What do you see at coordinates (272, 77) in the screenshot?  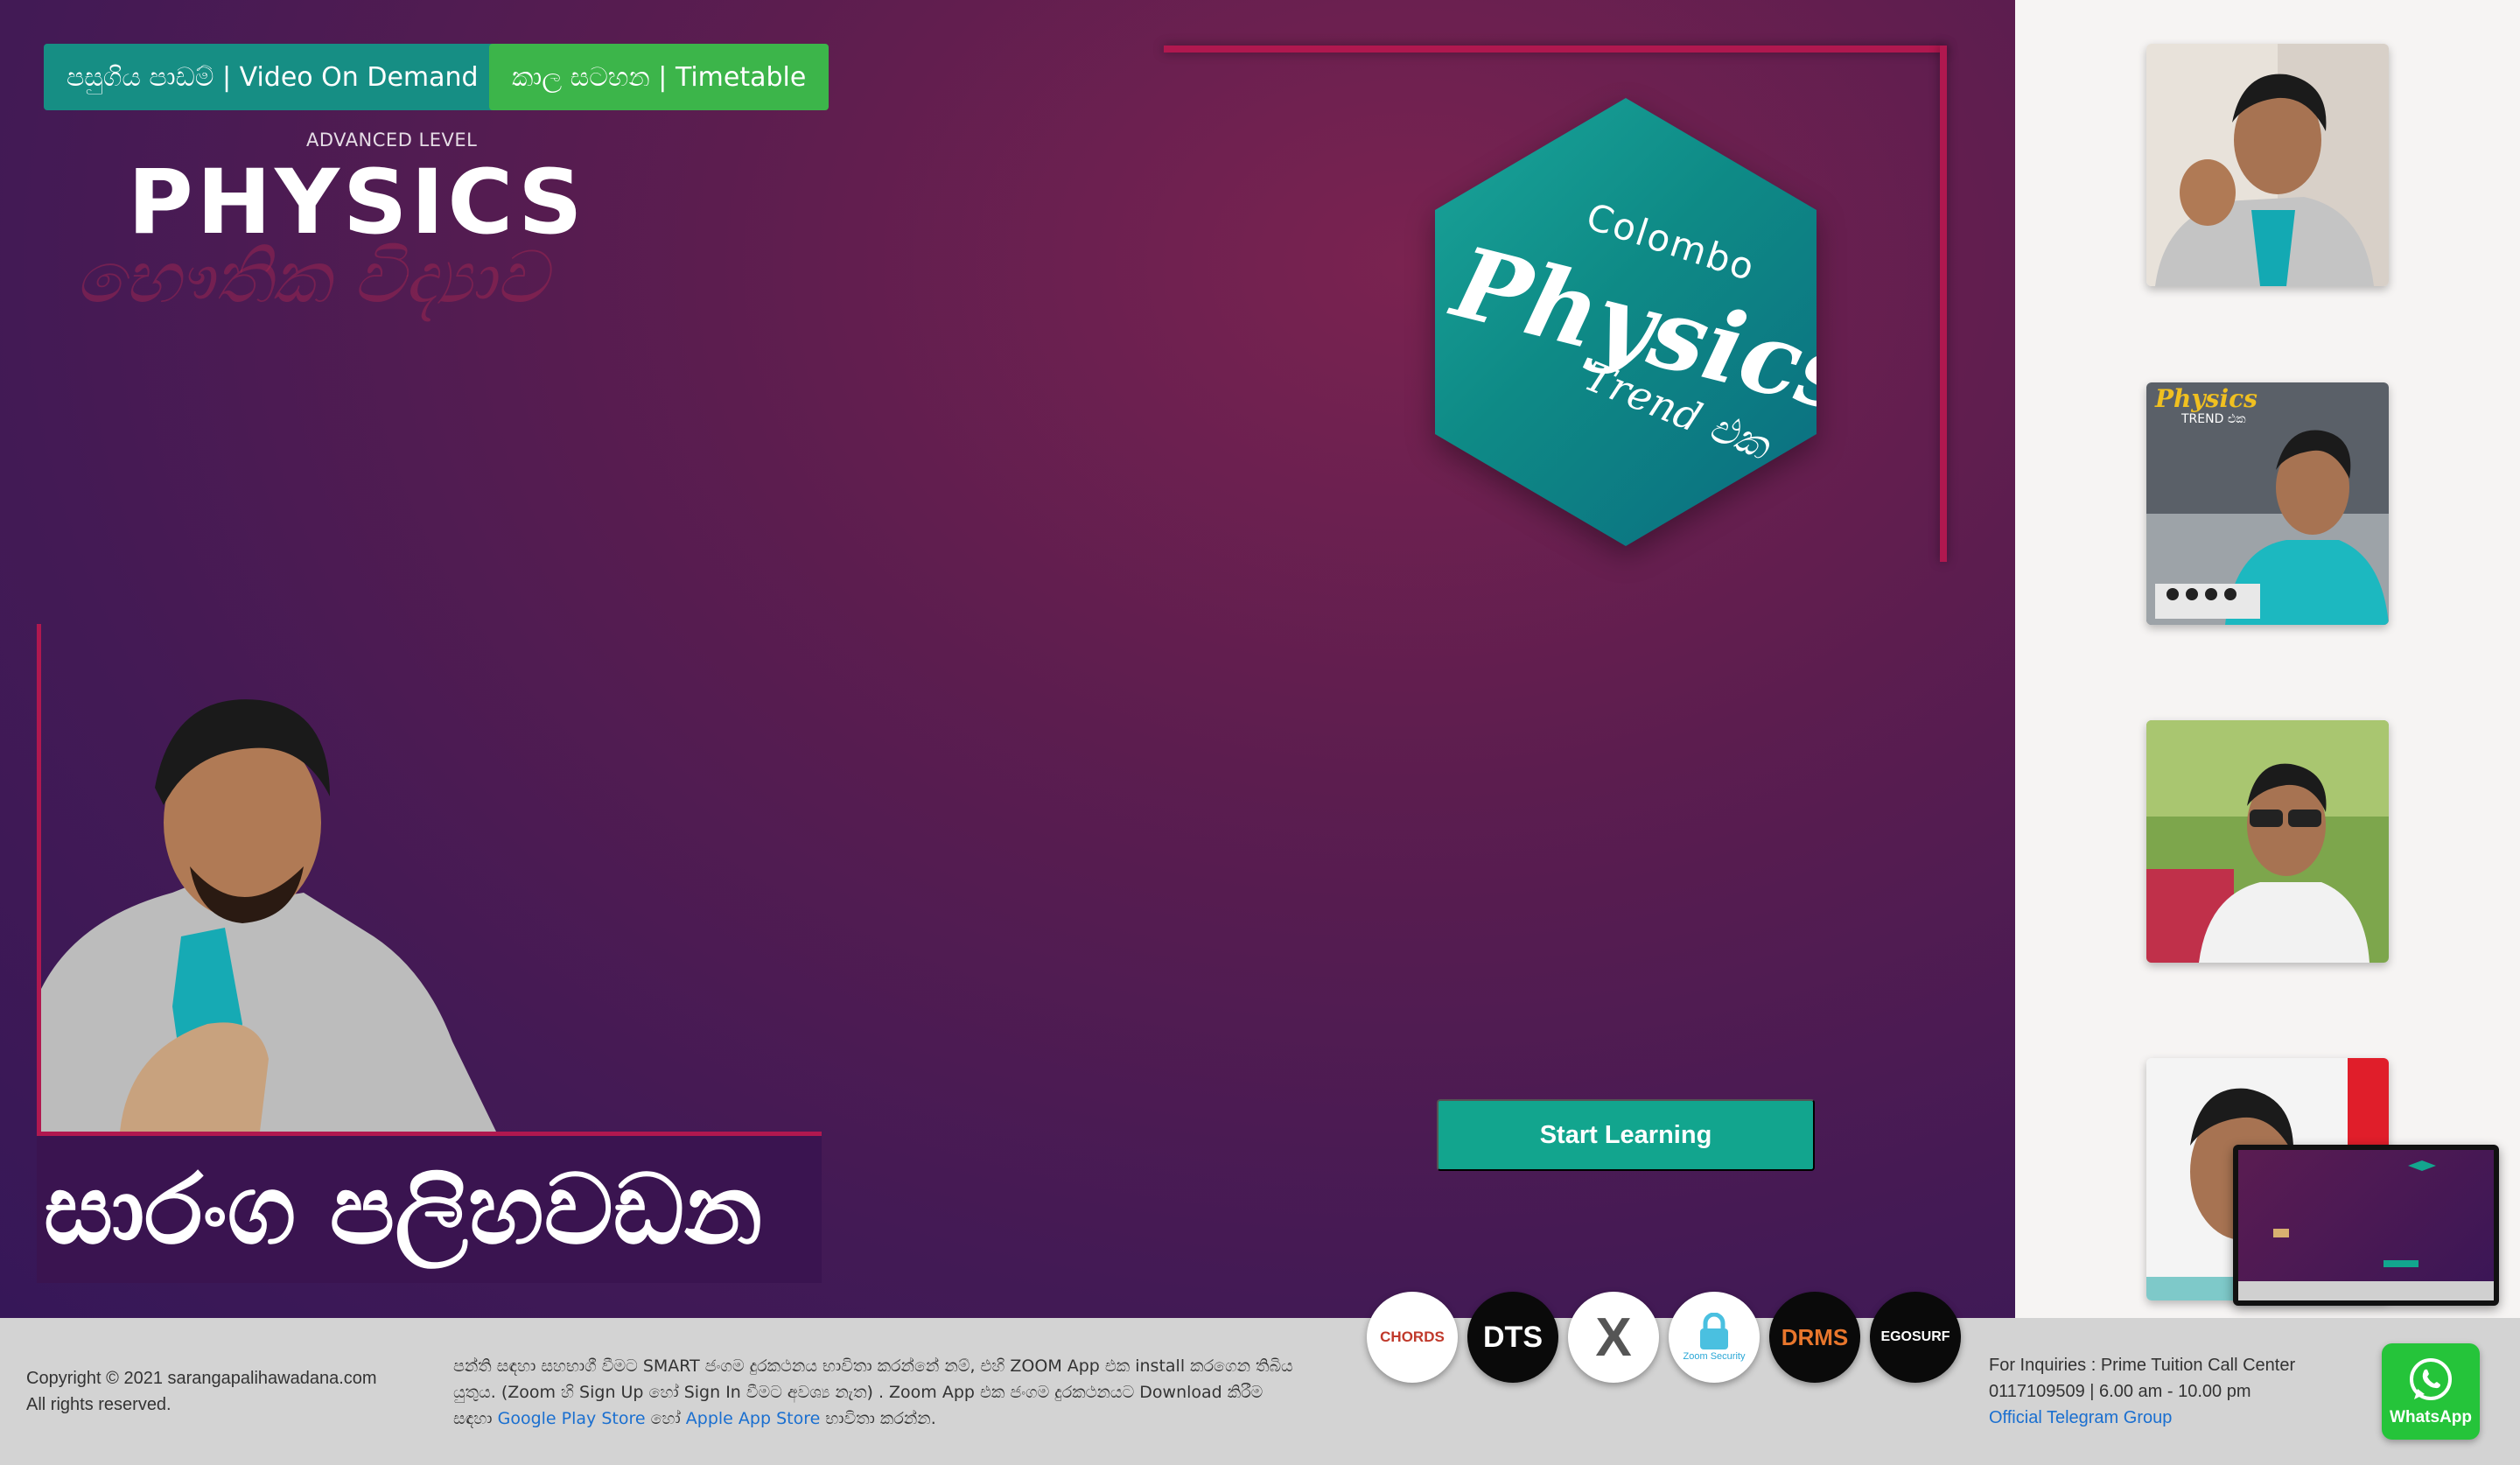 I see `video-on-demand-button: පසුගිය පාඩම් | Video On Demand` at bounding box center [272, 77].